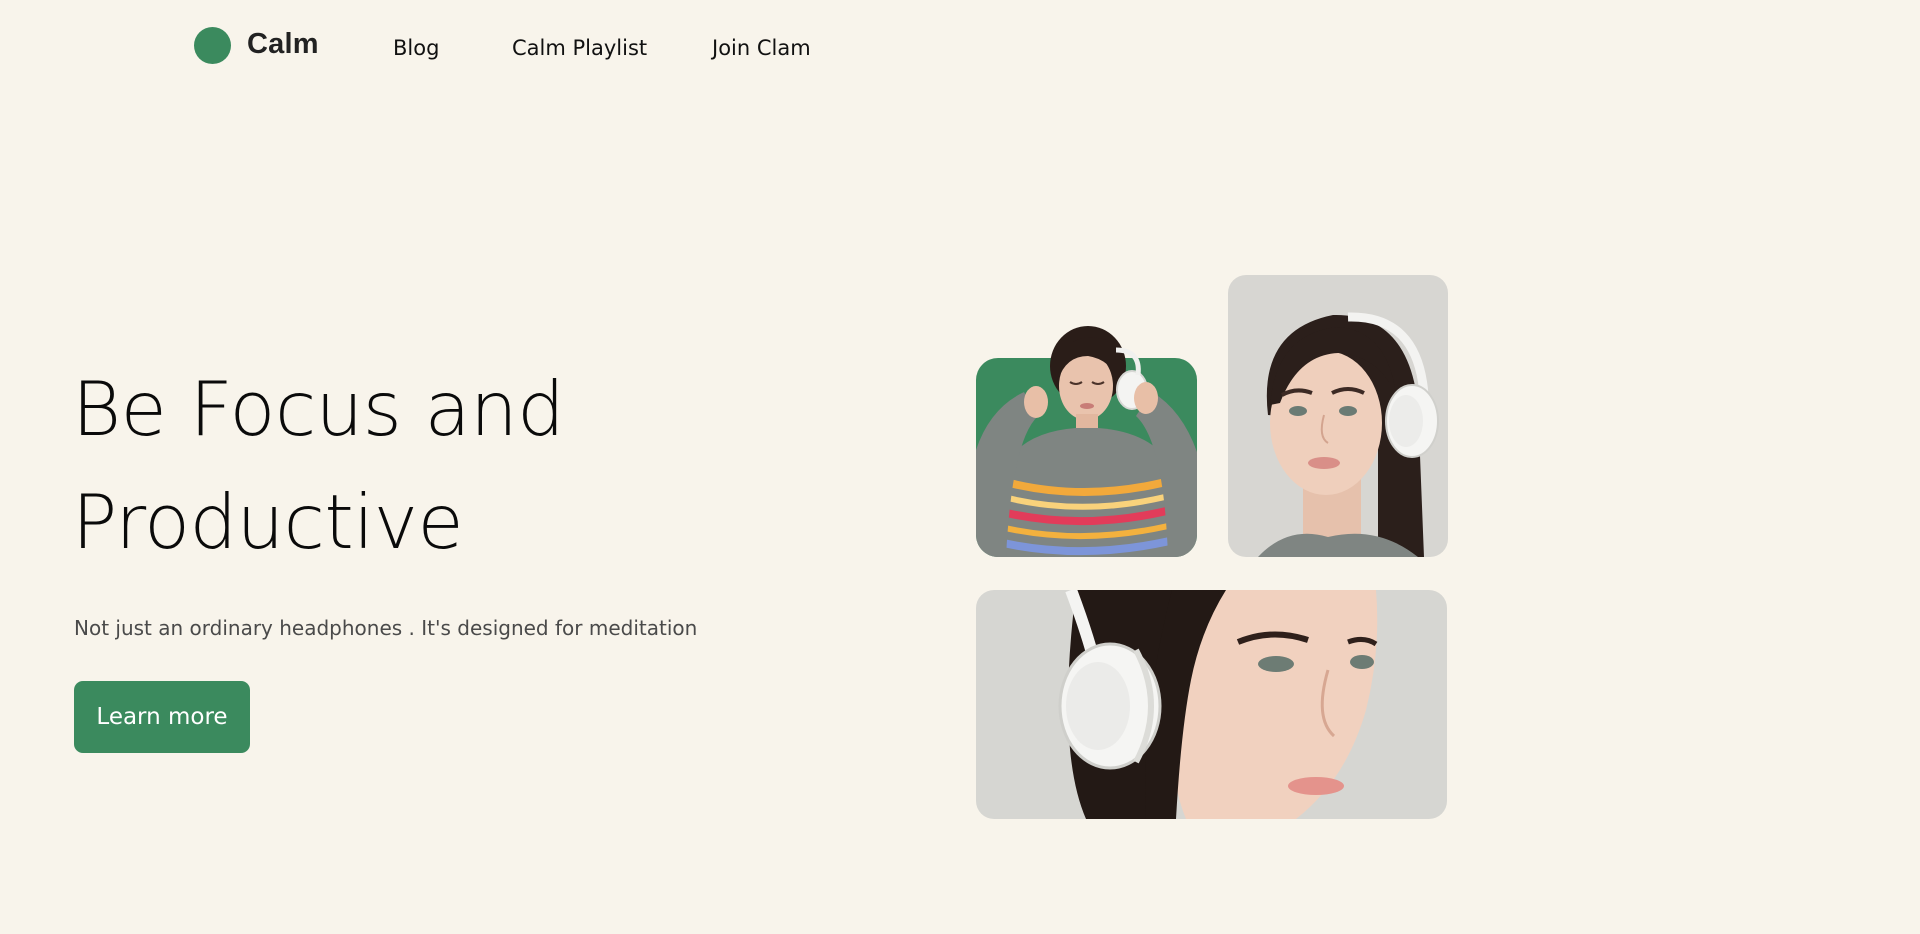 This screenshot has width=1920, height=934. What do you see at coordinates (318, 466) in the screenshot?
I see `hero-title: Be Focus and Productive` at bounding box center [318, 466].